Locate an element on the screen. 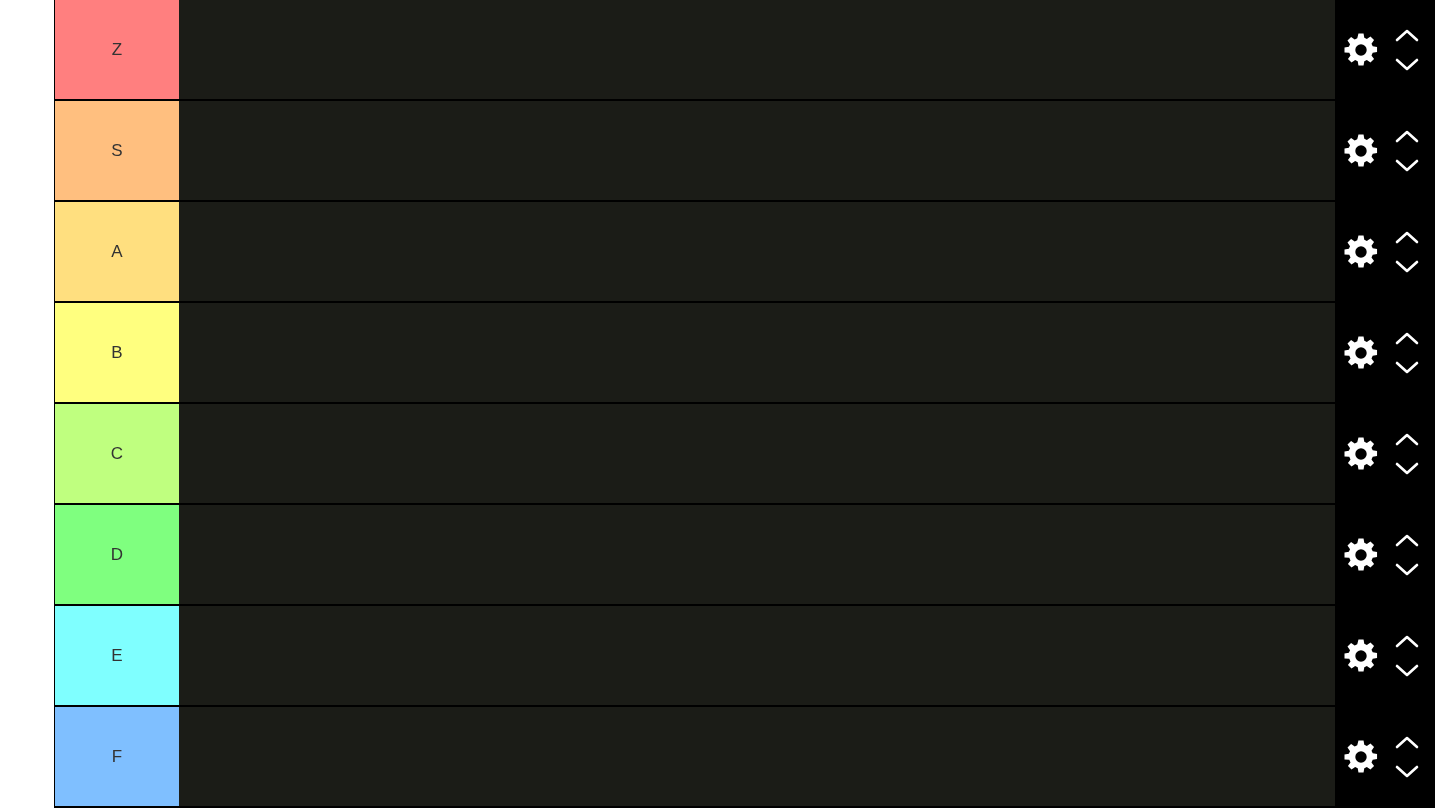 The height and width of the screenshot is (810, 1440). tier-label: C is located at coordinates (117, 453).